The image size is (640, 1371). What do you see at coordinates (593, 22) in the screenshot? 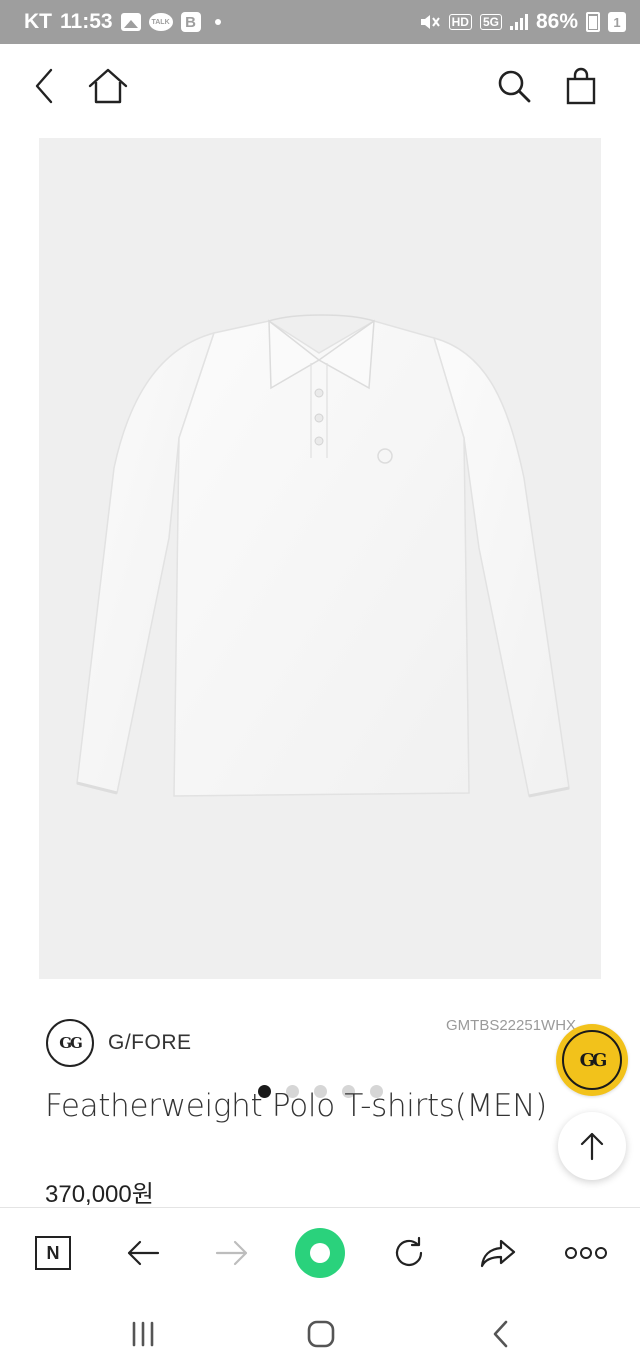
I see `battery-icon` at bounding box center [593, 22].